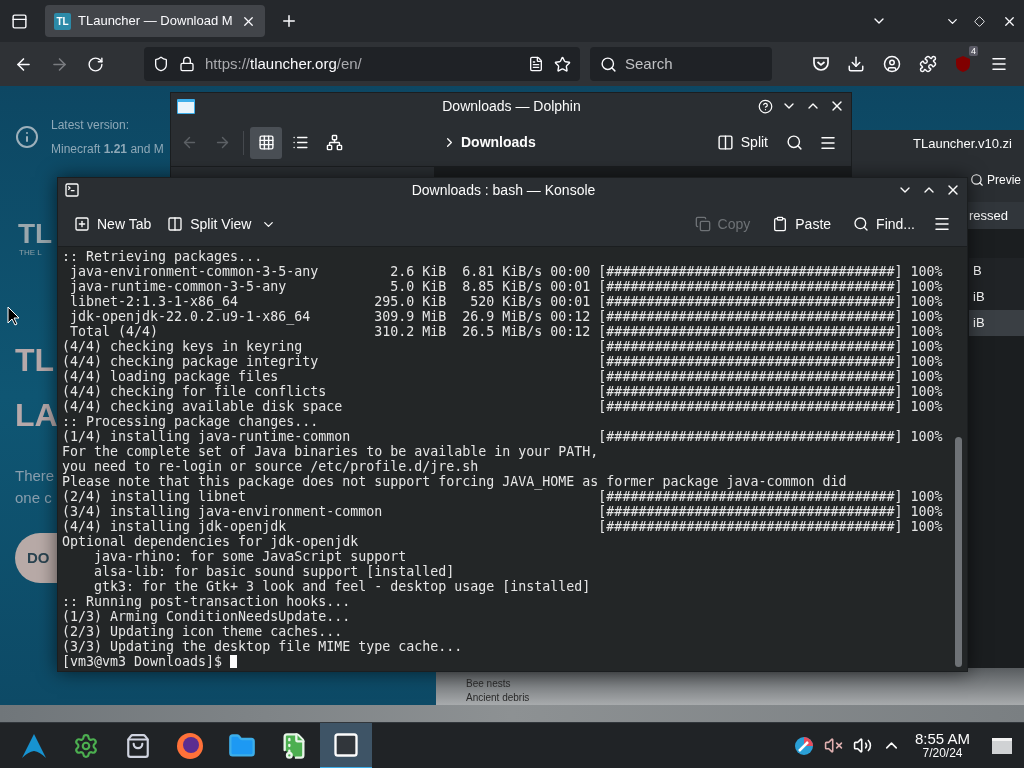  Describe the element at coordinates (742, 142) in the screenshot. I see `split-button: Split` at that location.